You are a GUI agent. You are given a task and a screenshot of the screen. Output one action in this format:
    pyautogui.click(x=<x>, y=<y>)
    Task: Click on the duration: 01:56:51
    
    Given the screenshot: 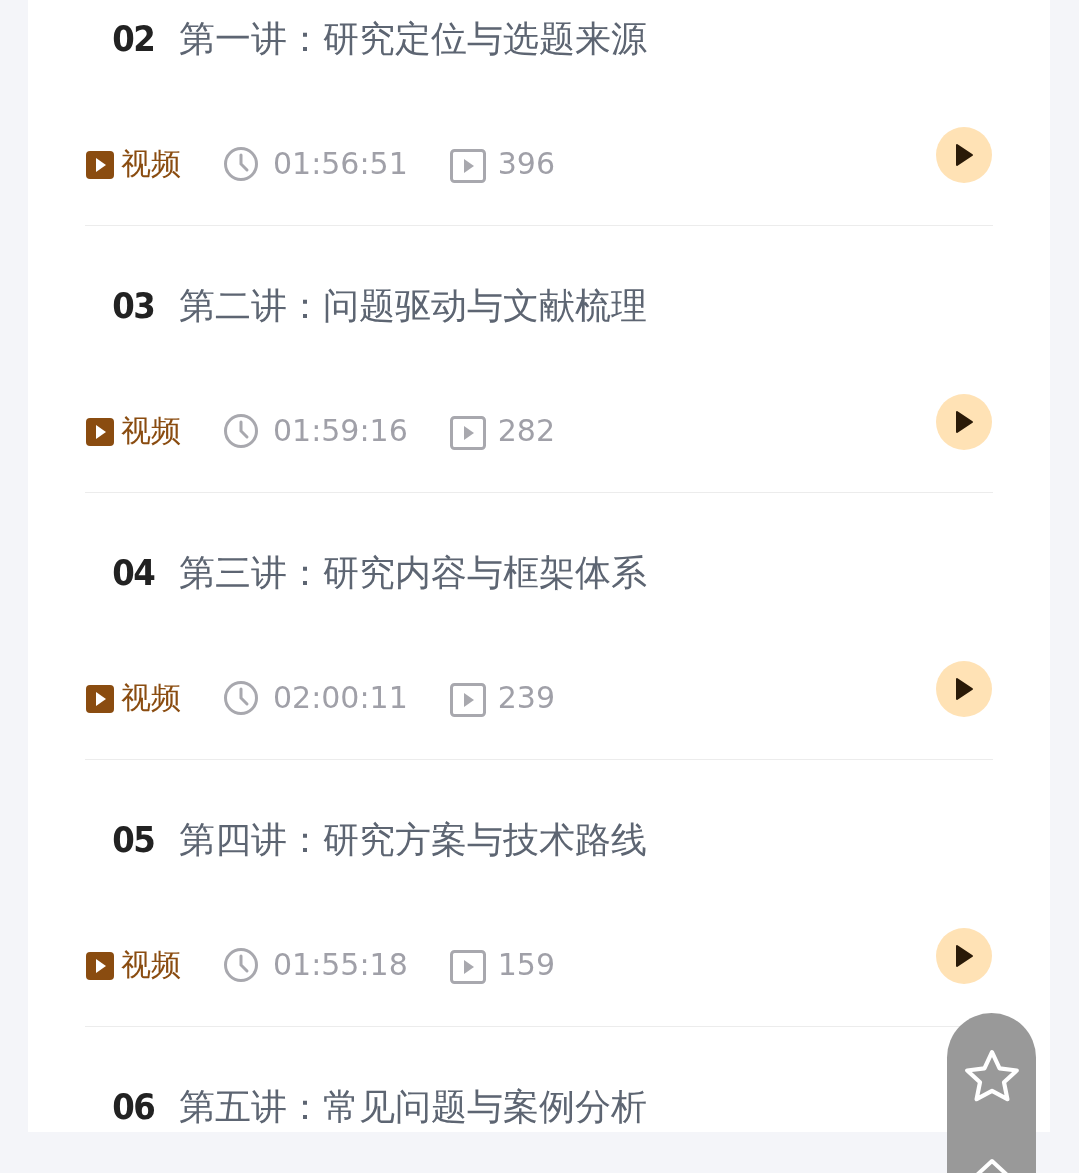 What is the action you would take?
    pyautogui.click(x=340, y=164)
    